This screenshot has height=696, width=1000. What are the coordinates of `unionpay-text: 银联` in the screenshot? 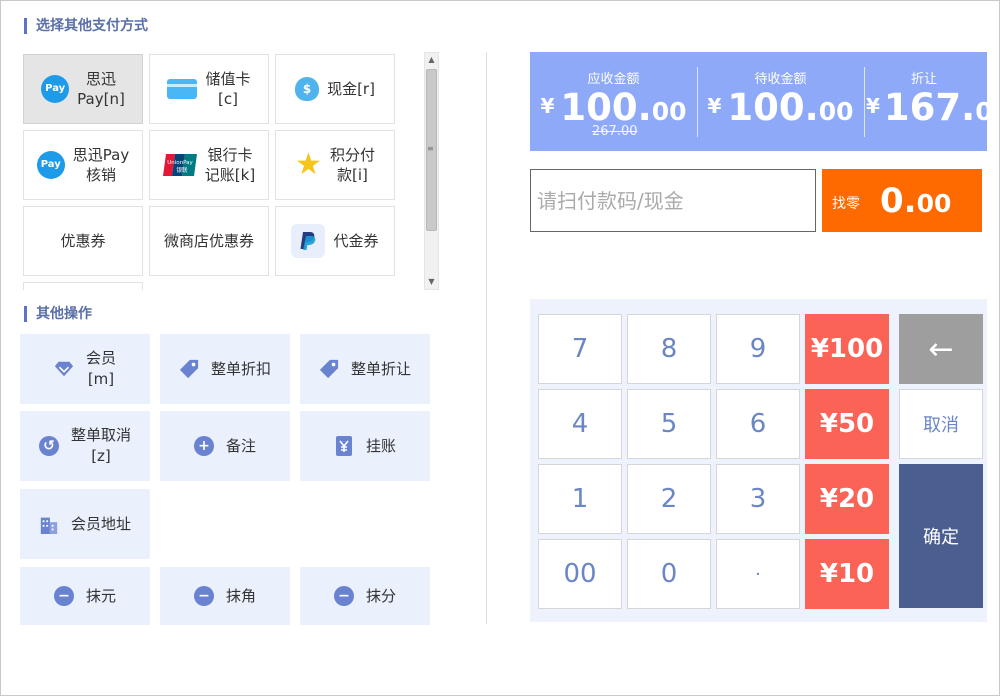 It's located at (182, 170).